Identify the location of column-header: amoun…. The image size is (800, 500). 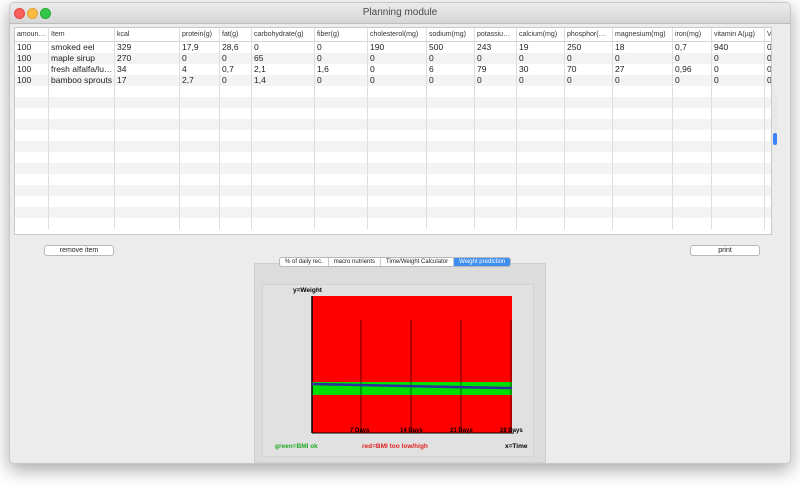
(32, 34).